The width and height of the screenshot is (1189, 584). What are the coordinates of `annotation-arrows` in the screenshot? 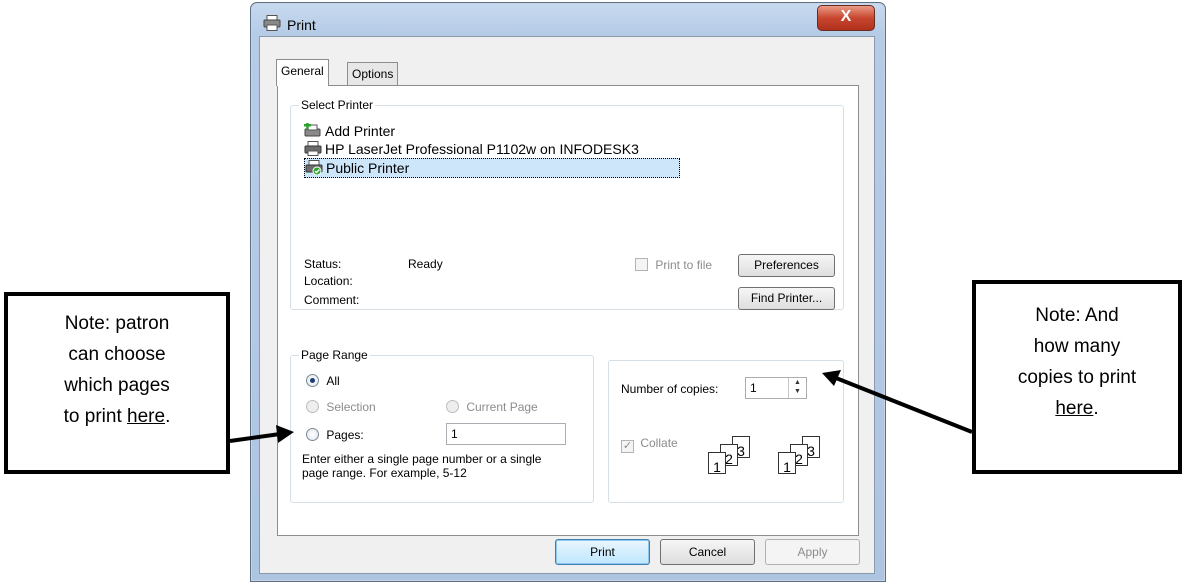 It's located at (601, 406).